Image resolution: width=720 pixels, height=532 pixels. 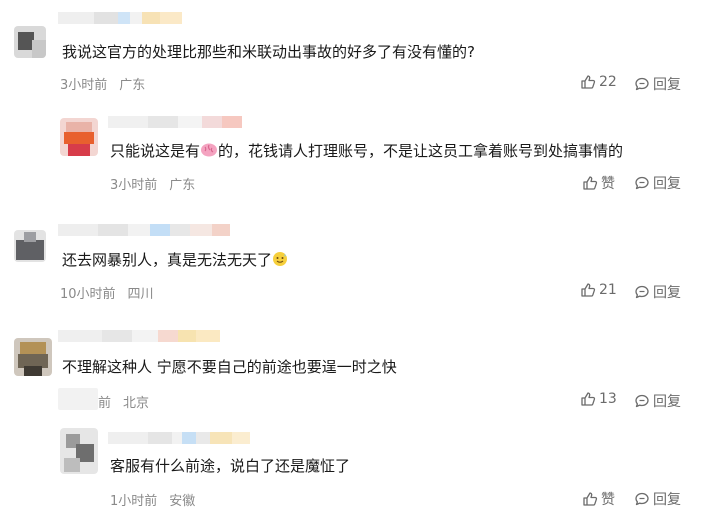 What do you see at coordinates (229, 367) in the screenshot?
I see `comment-text: 不理解这种人 宁愿不要自己的前途也要逞一时之快` at bounding box center [229, 367].